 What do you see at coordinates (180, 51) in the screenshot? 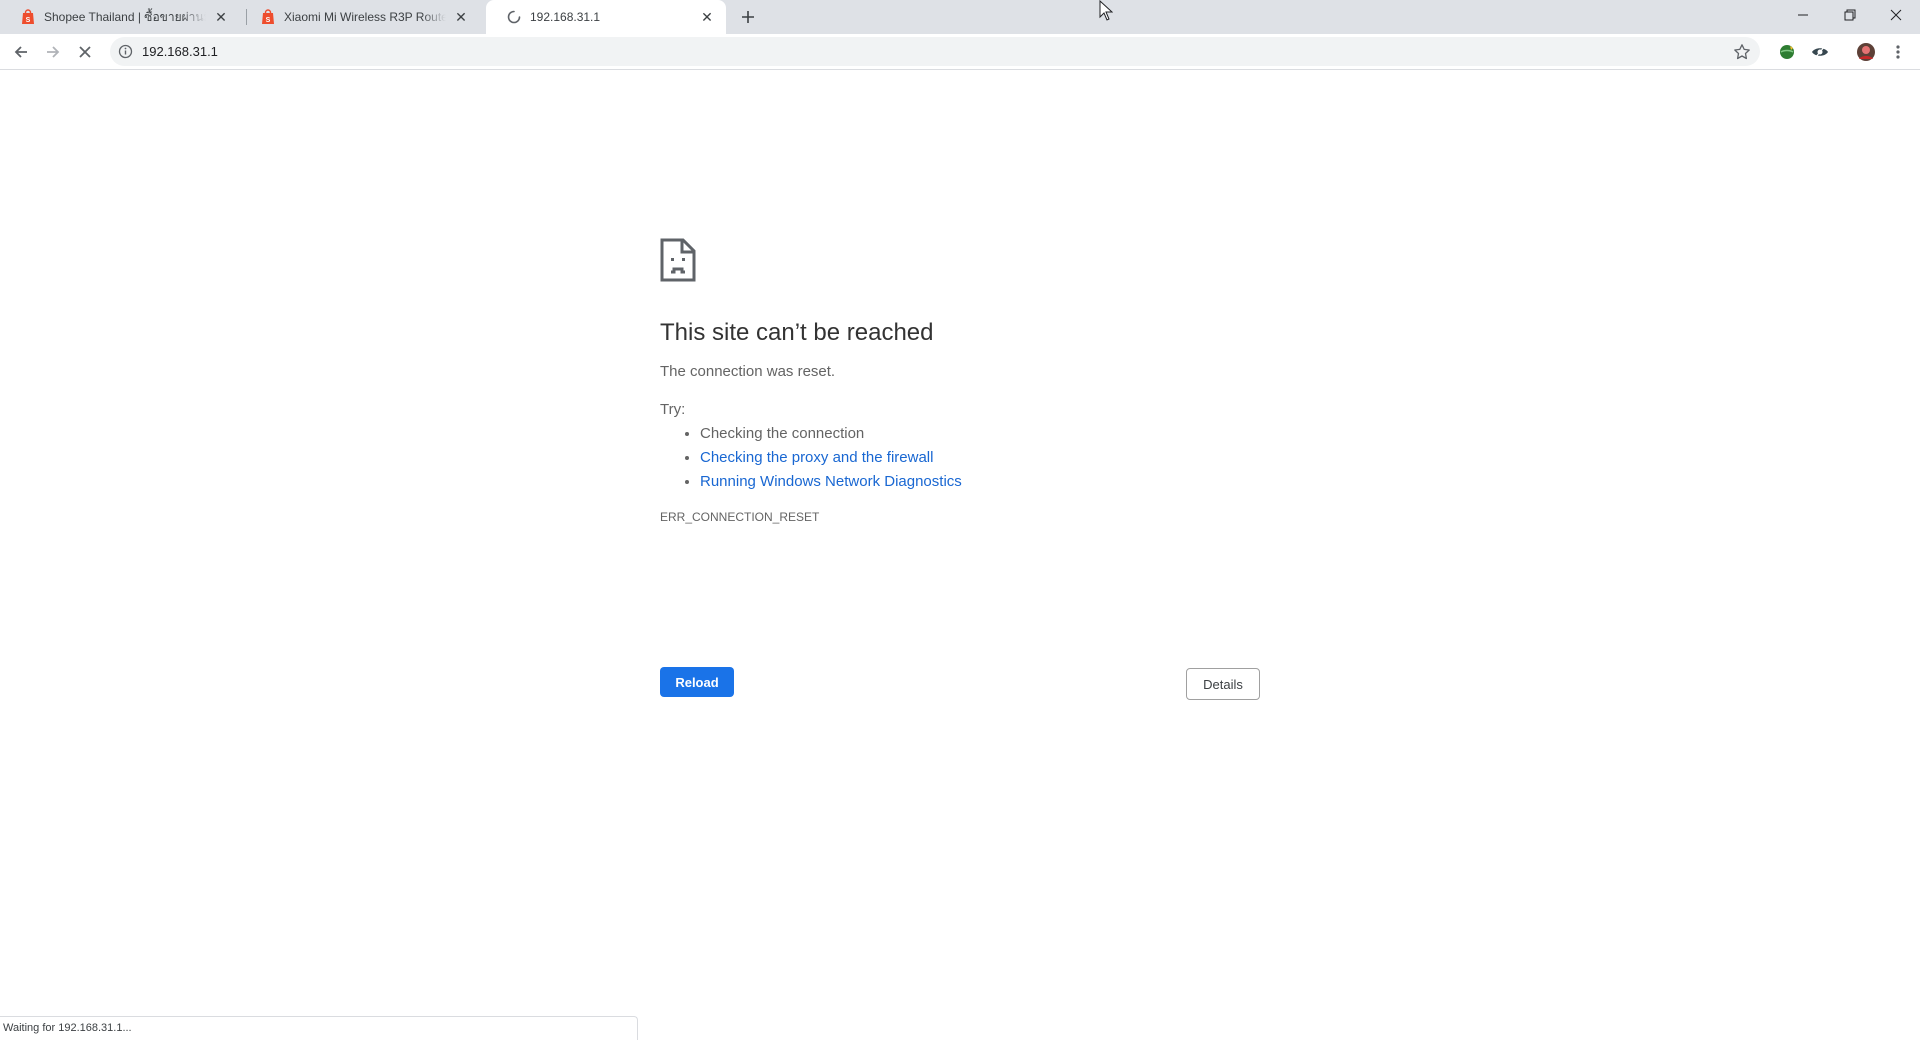
I see `url-text: 192.168.31.1` at bounding box center [180, 51].